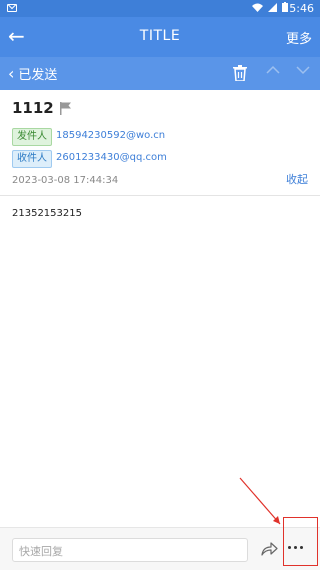 This screenshot has height=570, width=320. I want to click on quick-reply-input: 快速回复, so click(130, 550).